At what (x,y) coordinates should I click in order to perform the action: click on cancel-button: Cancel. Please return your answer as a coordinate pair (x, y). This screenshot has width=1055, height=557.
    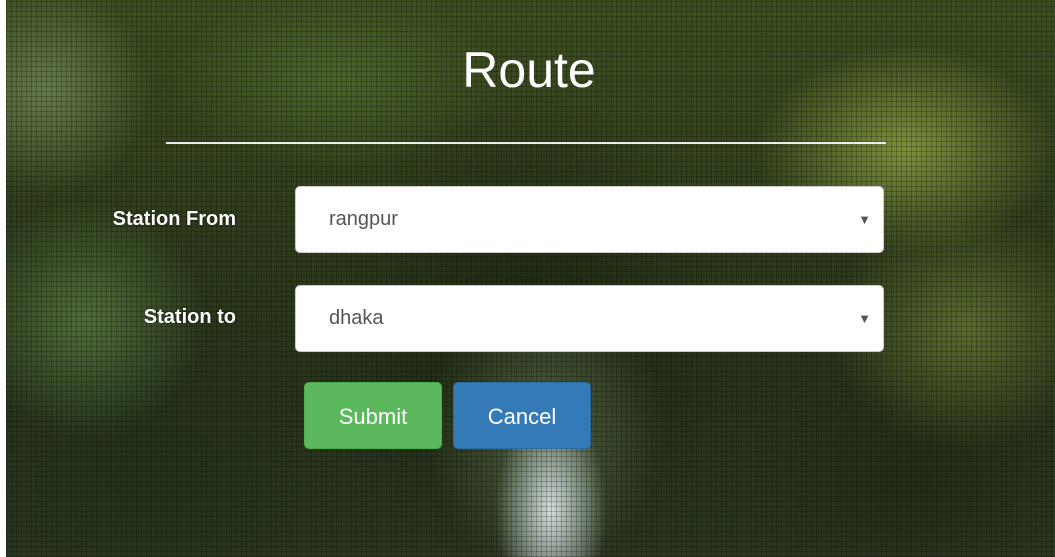
    Looking at the image, I should click on (522, 415).